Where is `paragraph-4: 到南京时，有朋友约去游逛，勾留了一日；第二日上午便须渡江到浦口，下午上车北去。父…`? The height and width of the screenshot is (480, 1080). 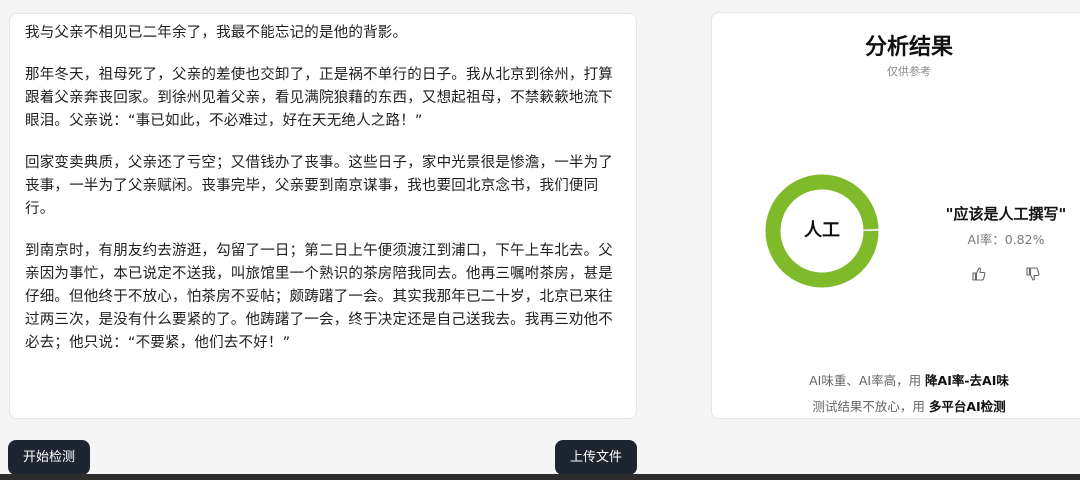 paragraph-4: 到南京时，有朋友约去游逛，勾留了一日；第二日上午便须渡江到浦口，下午上车北去。父… is located at coordinates (319, 297).